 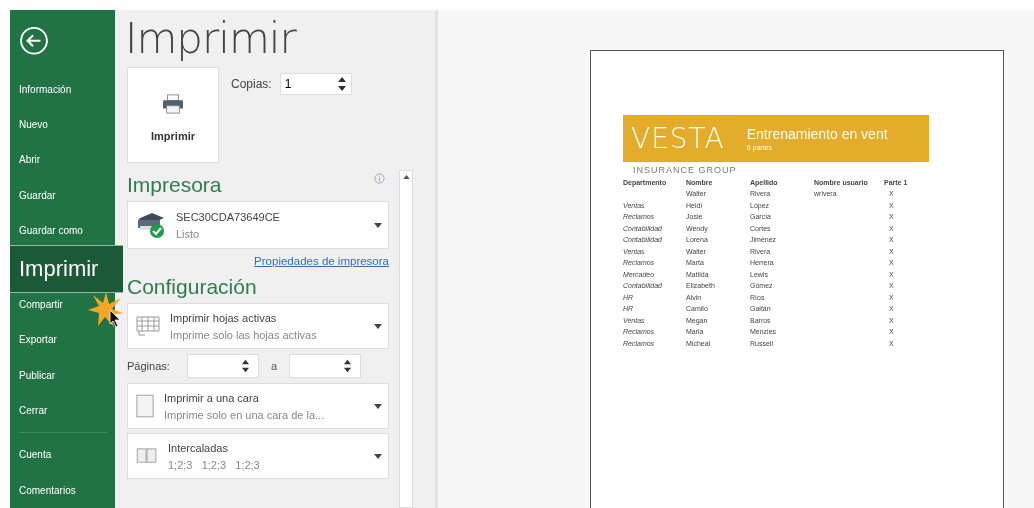 I want to click on print-button: Imprimir, so click(x=173, y=115).